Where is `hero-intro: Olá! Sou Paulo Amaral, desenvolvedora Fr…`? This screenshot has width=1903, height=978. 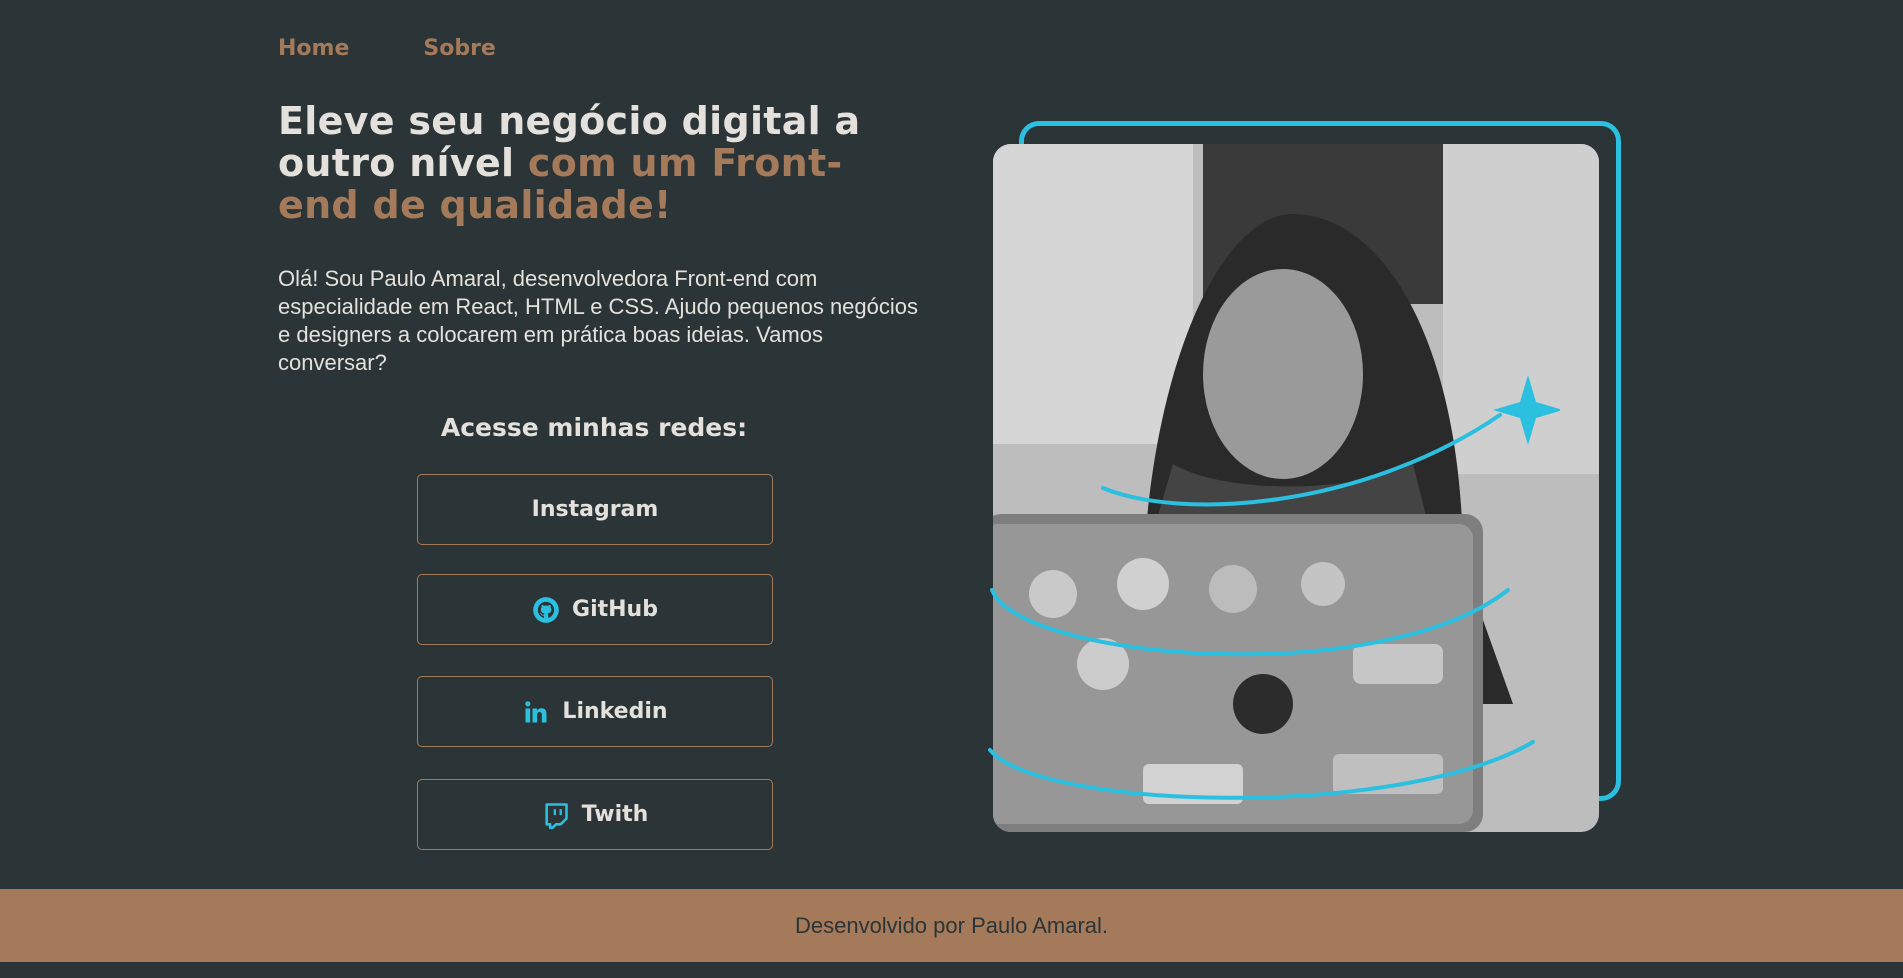 hero-intro: Olá! Sou Paulo Amaral, desenvolvedora Fr… is located at coordinates (598, 320).